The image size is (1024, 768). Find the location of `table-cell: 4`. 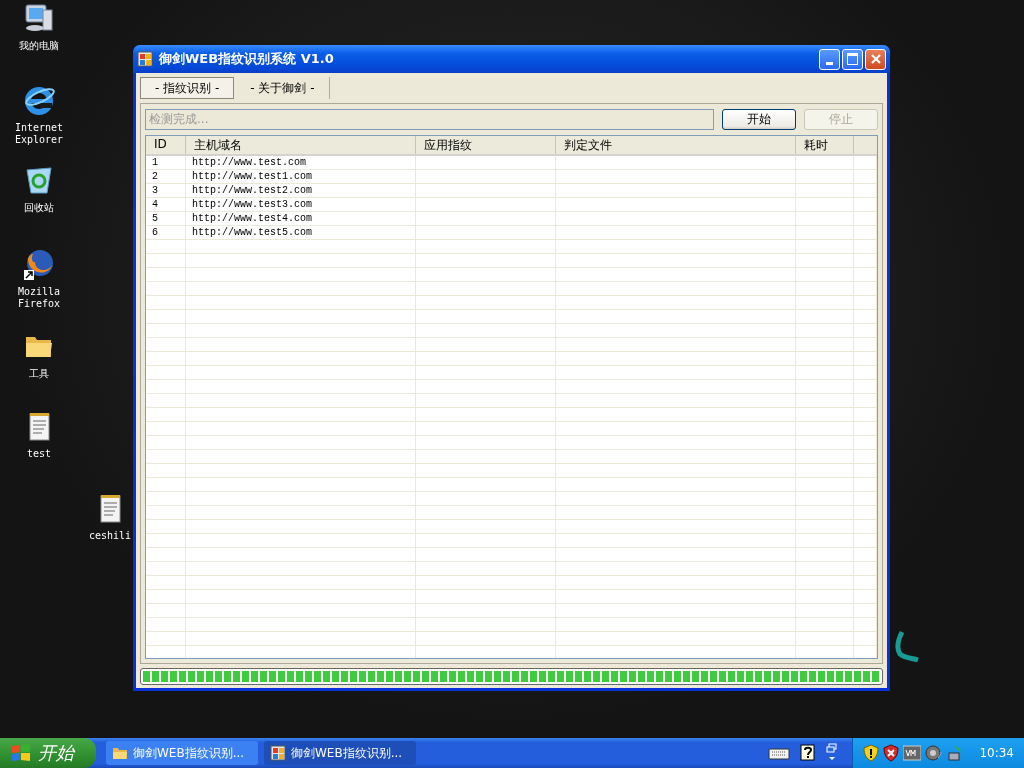

table-cell: 4 is located at coordinates (166, 204).